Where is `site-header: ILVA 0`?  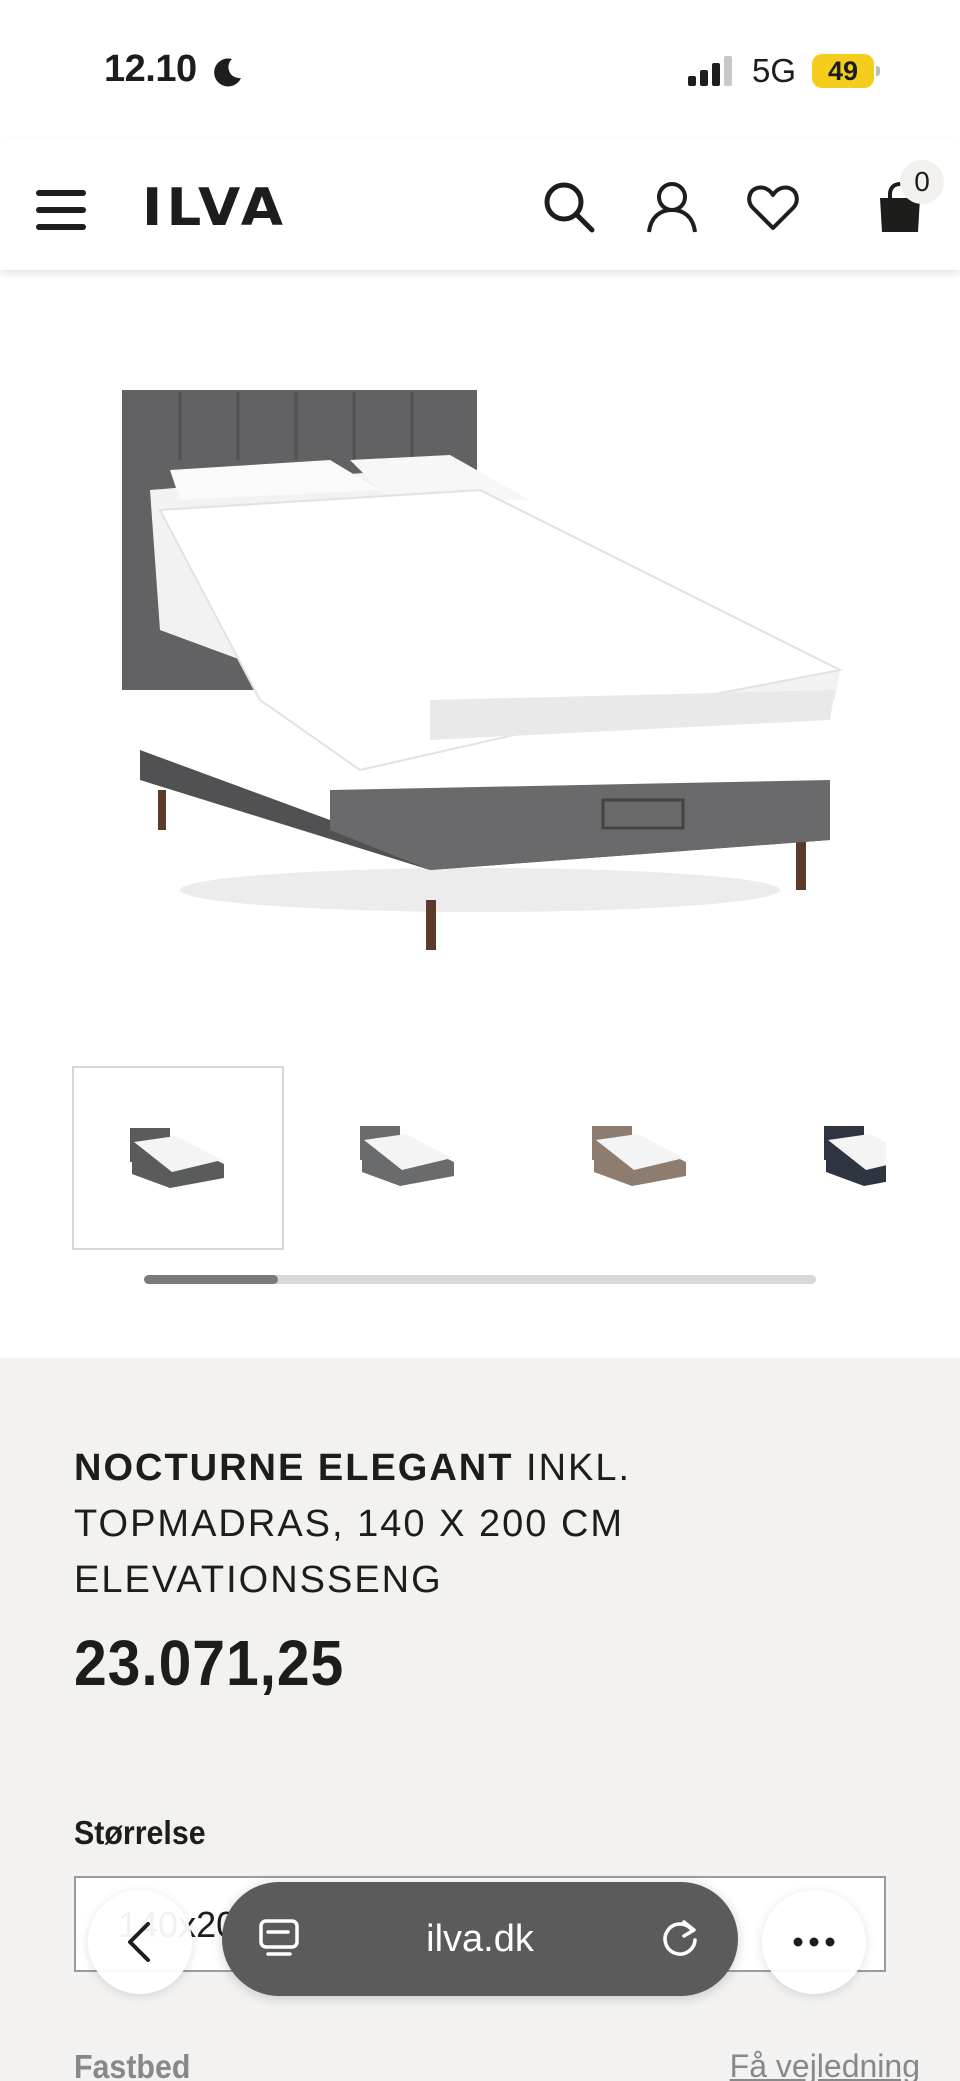
site-header: ILVA 0 is located at coordinates (480, 205).